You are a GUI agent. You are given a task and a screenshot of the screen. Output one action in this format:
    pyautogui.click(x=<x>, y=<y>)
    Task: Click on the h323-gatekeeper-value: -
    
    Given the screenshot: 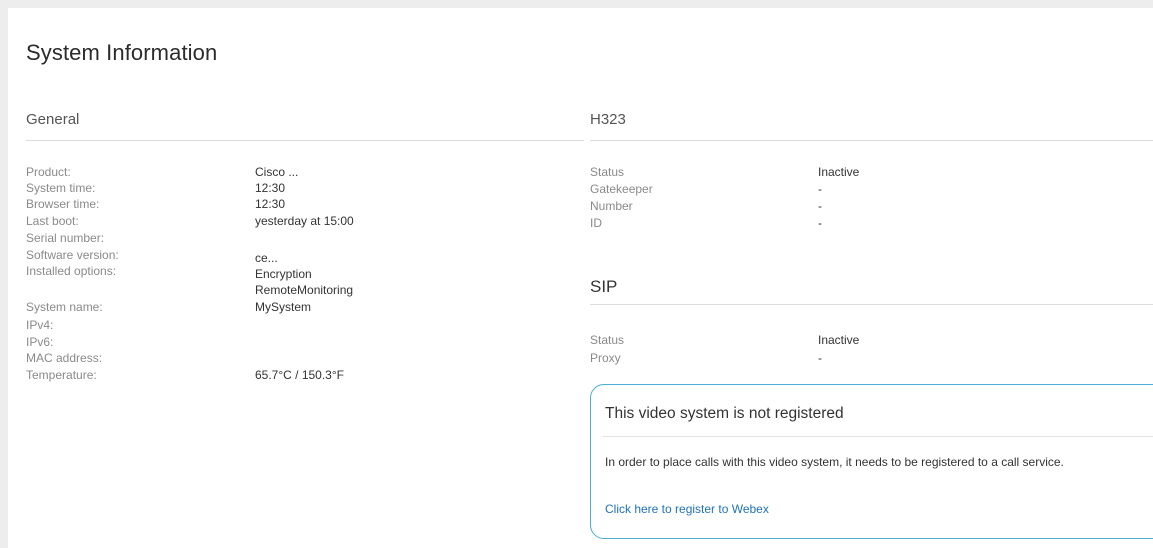 What is the action you would take?
    pyautogui.click(x=820, y=189)
    